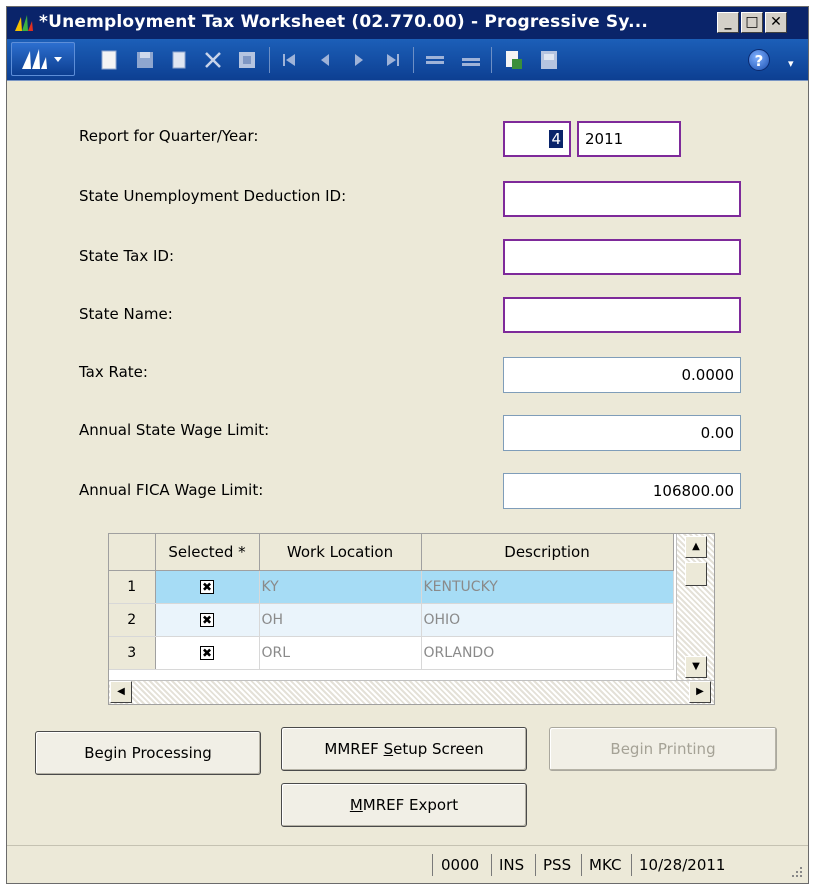 Image resolution: width=815 pixels, height=888 pixels. I want to click on work-location-cell: OH, so click(340, 620).